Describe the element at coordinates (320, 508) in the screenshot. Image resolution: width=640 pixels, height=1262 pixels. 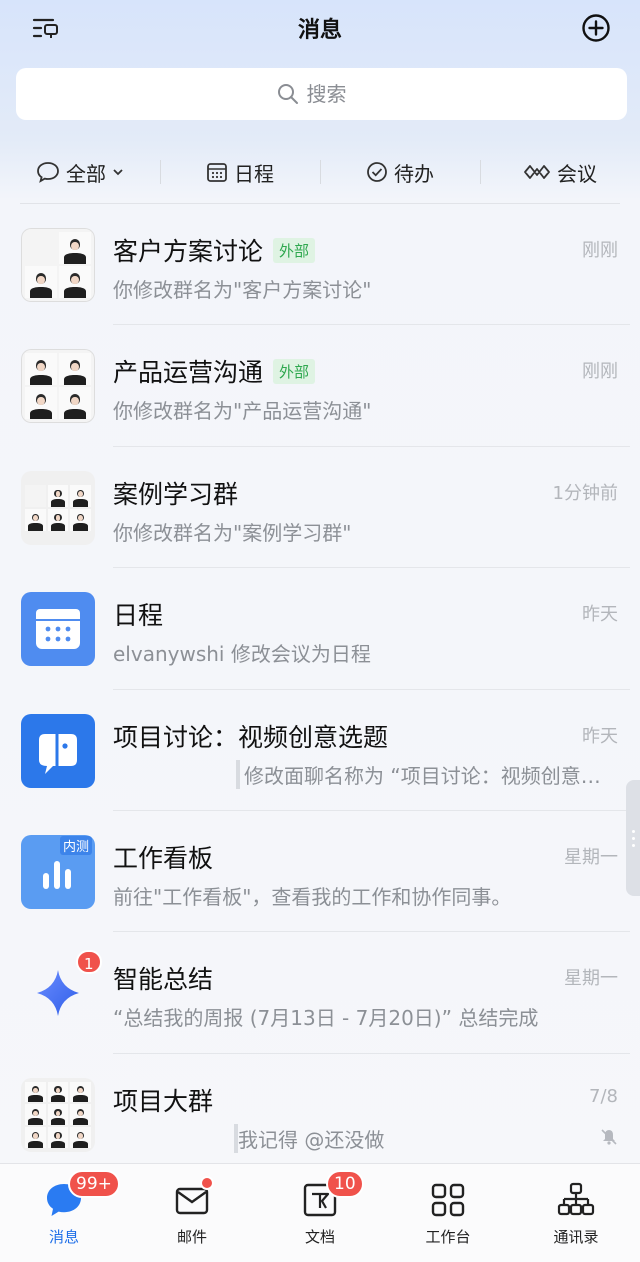
I see `conversation-row: 案例学习群 1分钟前 你修改群名为"案例学习群"` at that location.